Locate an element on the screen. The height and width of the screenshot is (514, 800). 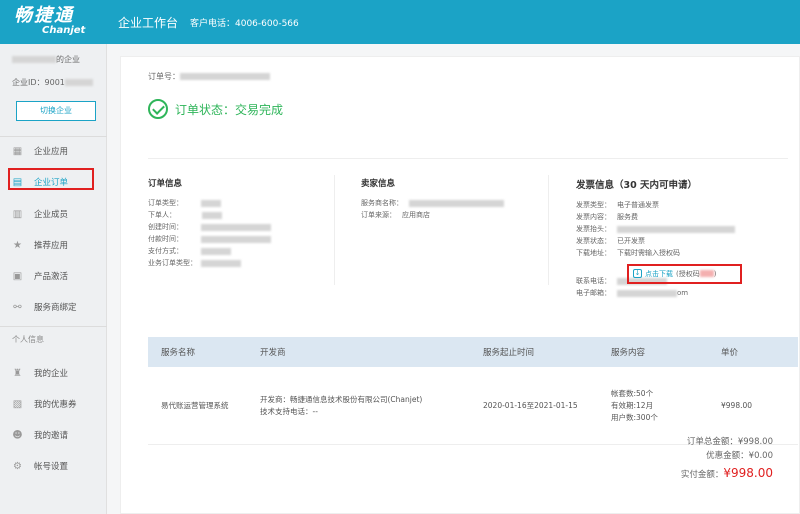
info-label: 支付方式： is located at coordinates (165, 251).